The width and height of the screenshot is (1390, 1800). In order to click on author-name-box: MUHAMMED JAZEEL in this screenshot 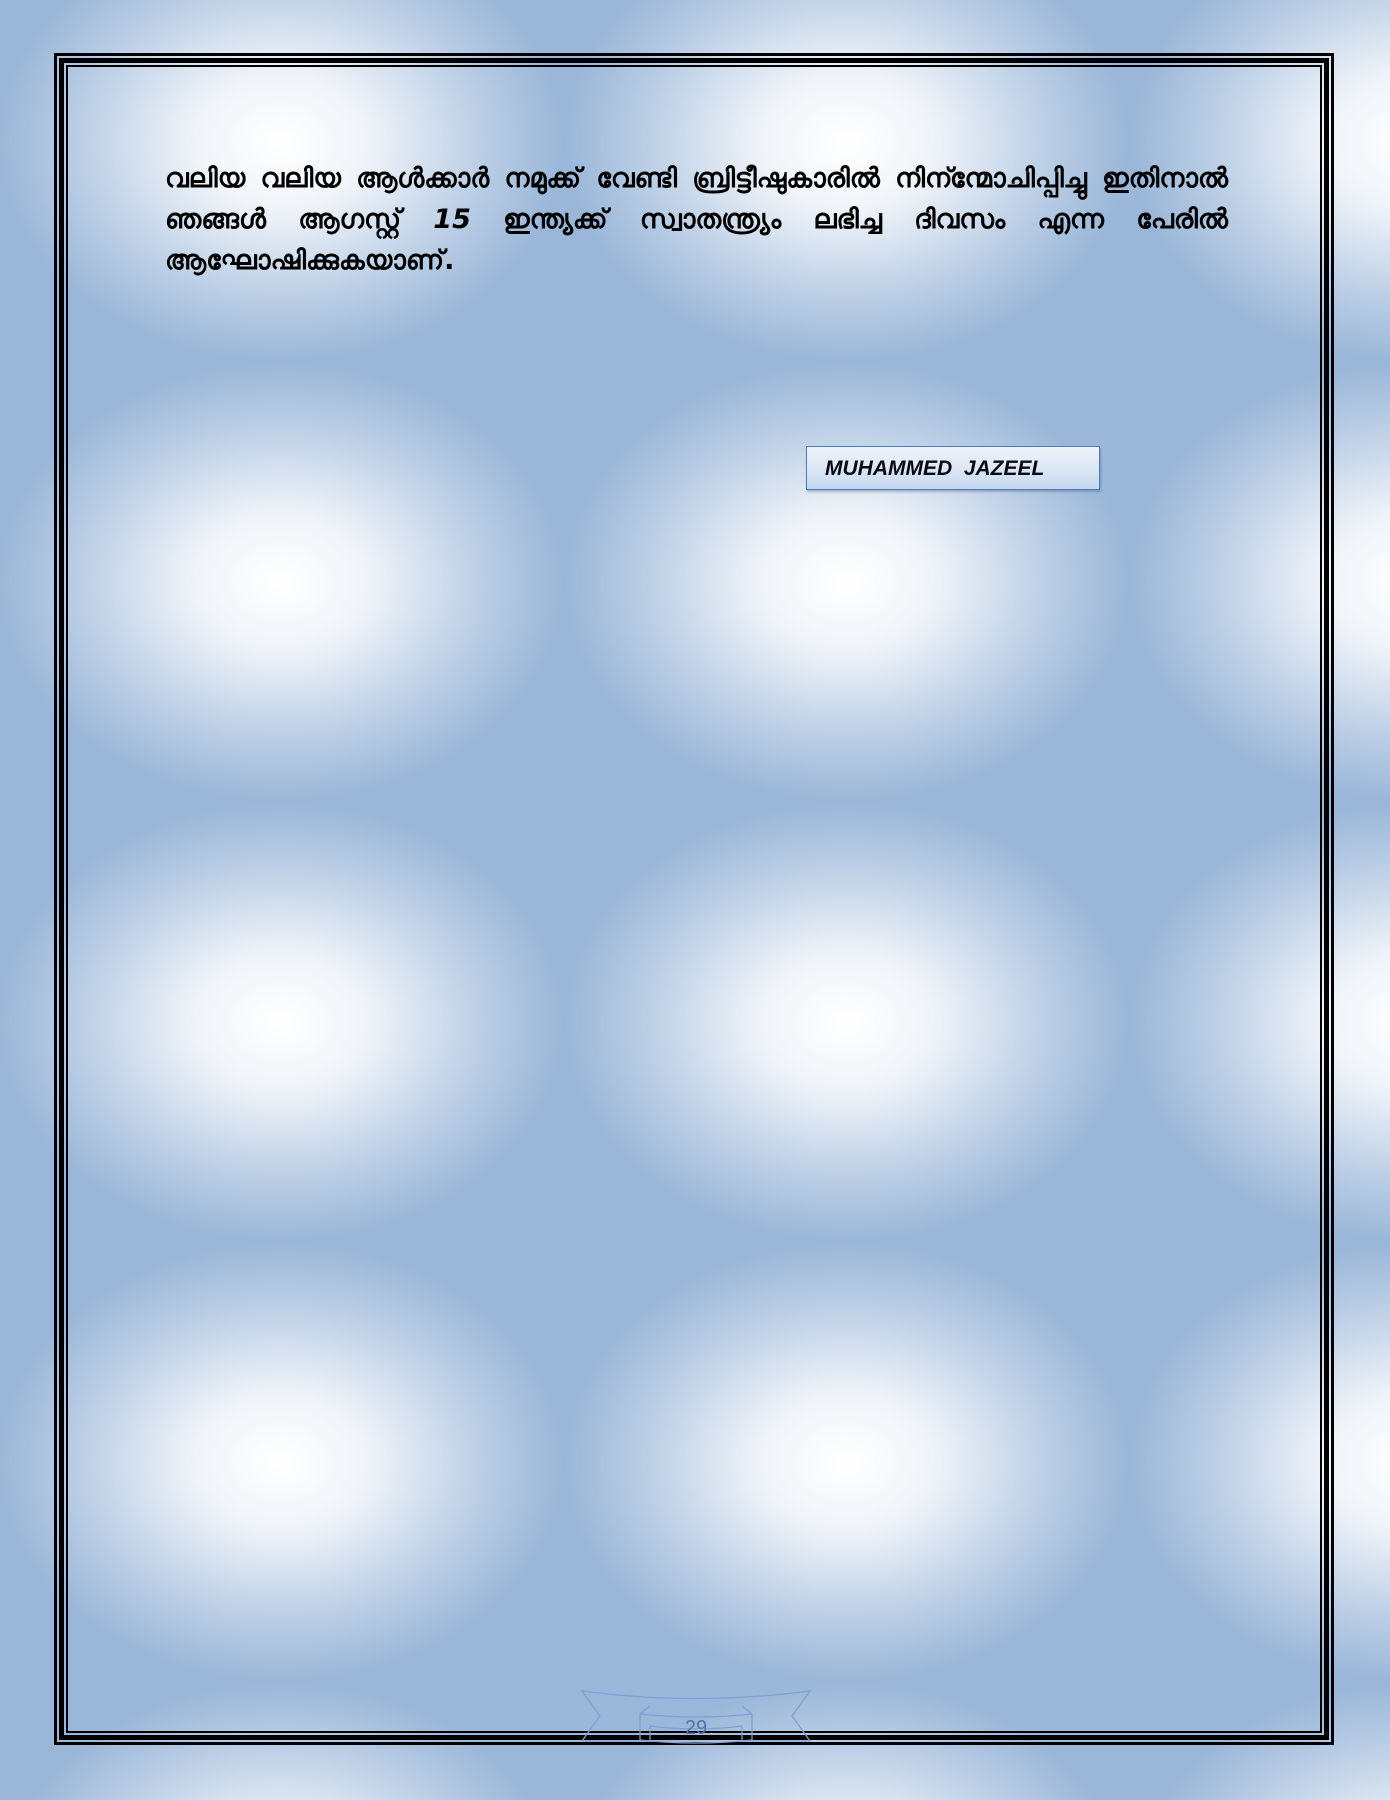, I will do `click(953, 468)`.